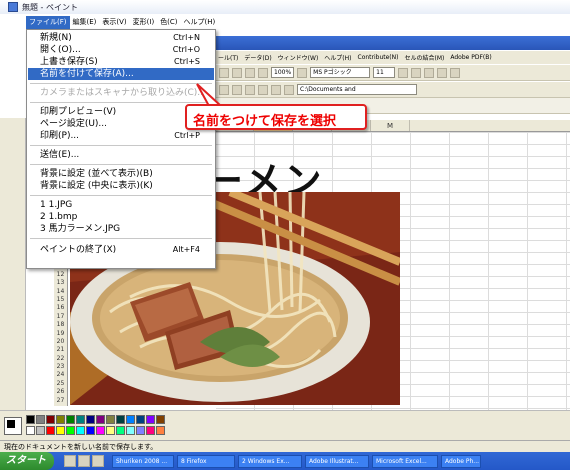 The width and height of the screenshot is (570, 470). What do you see at coordinates (121, 50) in the screenshot?
I see `menu-item-open: 開く(O)... Ctrl+O` at bounding box center [121, 50].